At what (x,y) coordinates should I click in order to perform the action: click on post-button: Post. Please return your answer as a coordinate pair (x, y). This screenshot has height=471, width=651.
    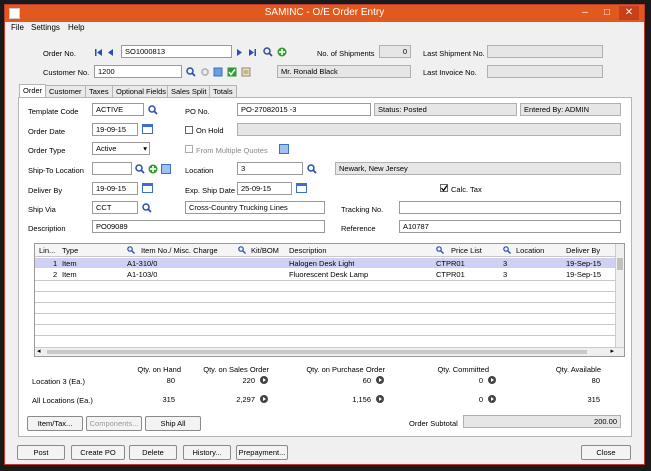
    Looking at the image, I should click on (41, 452).